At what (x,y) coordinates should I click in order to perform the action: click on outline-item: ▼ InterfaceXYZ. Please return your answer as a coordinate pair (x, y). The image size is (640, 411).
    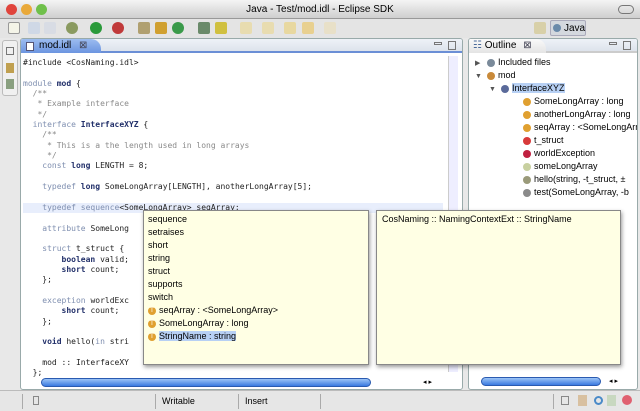
    Looking at the image, I should click on (527, 89).